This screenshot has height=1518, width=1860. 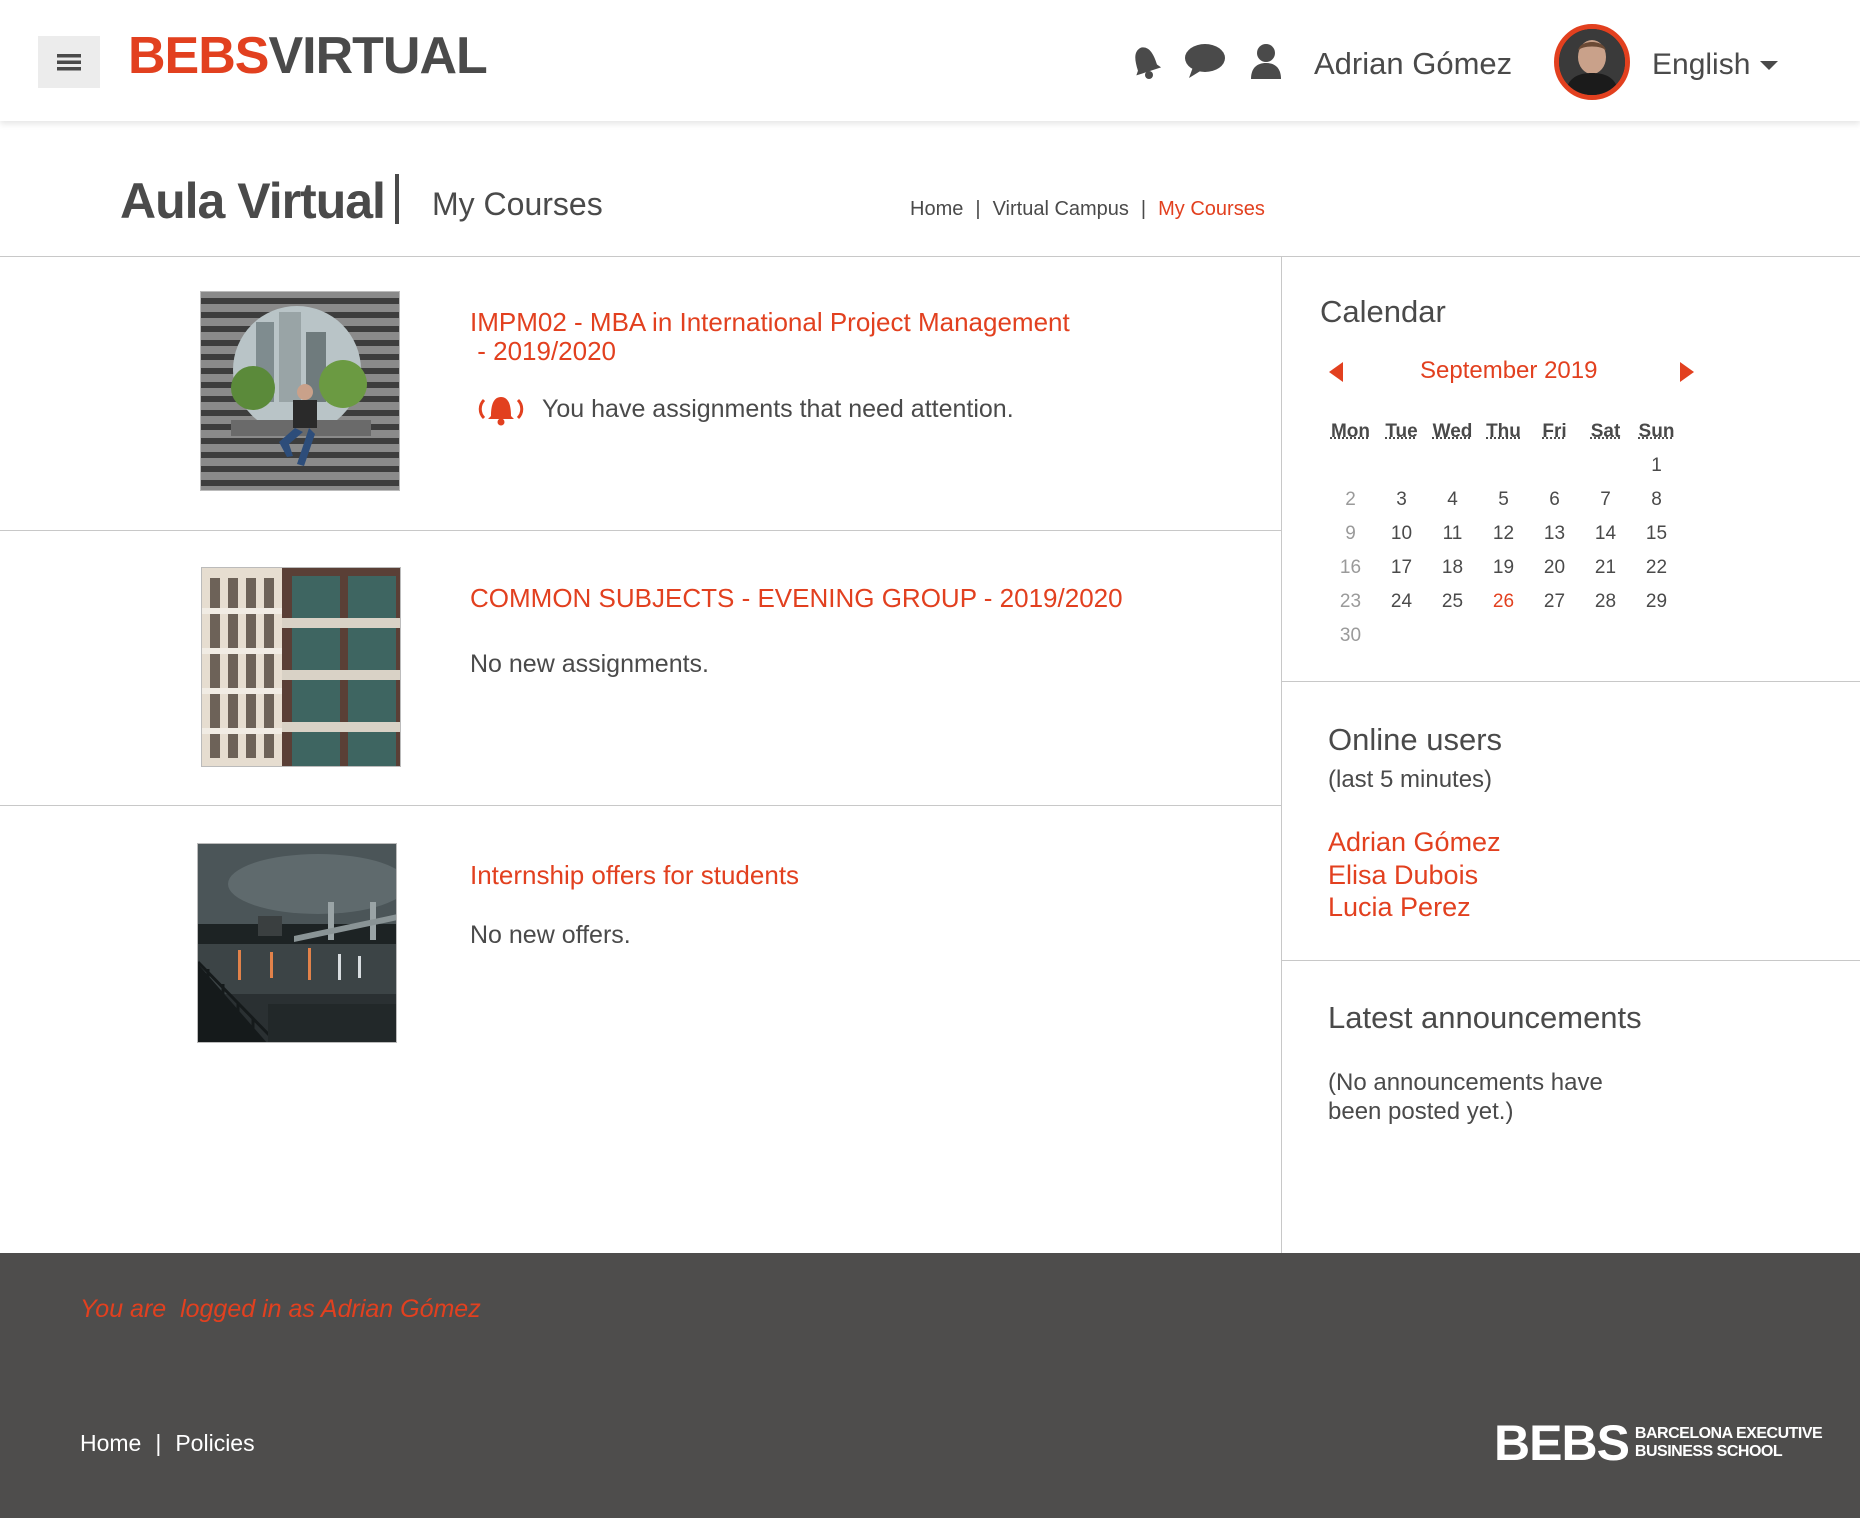 What do you see at coordinates (1399, 907) in the screenshot?
I see `online-user-link: Lucia Perez` at bounding box center [1399, 907].